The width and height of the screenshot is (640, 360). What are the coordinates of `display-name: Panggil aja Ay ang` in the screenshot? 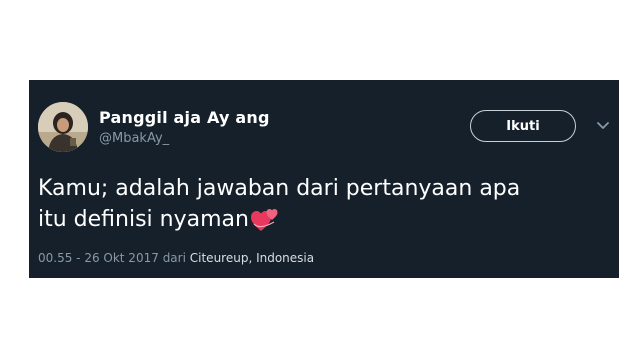 It's located at (184, 117).